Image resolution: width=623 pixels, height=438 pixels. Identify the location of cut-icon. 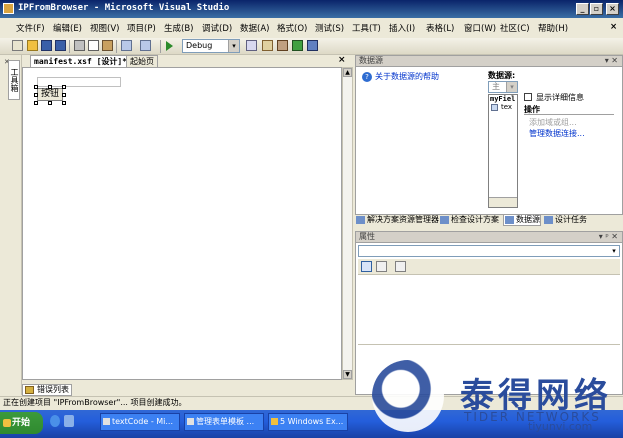
(79, 45).